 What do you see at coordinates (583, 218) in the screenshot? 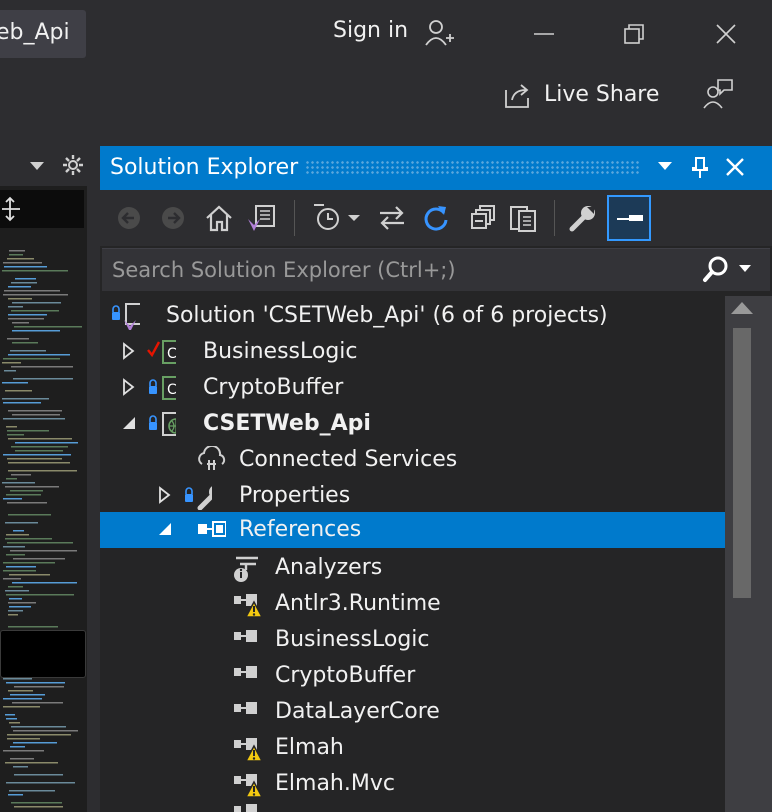
I see `properties-icon` at bounding box center [583, 218].